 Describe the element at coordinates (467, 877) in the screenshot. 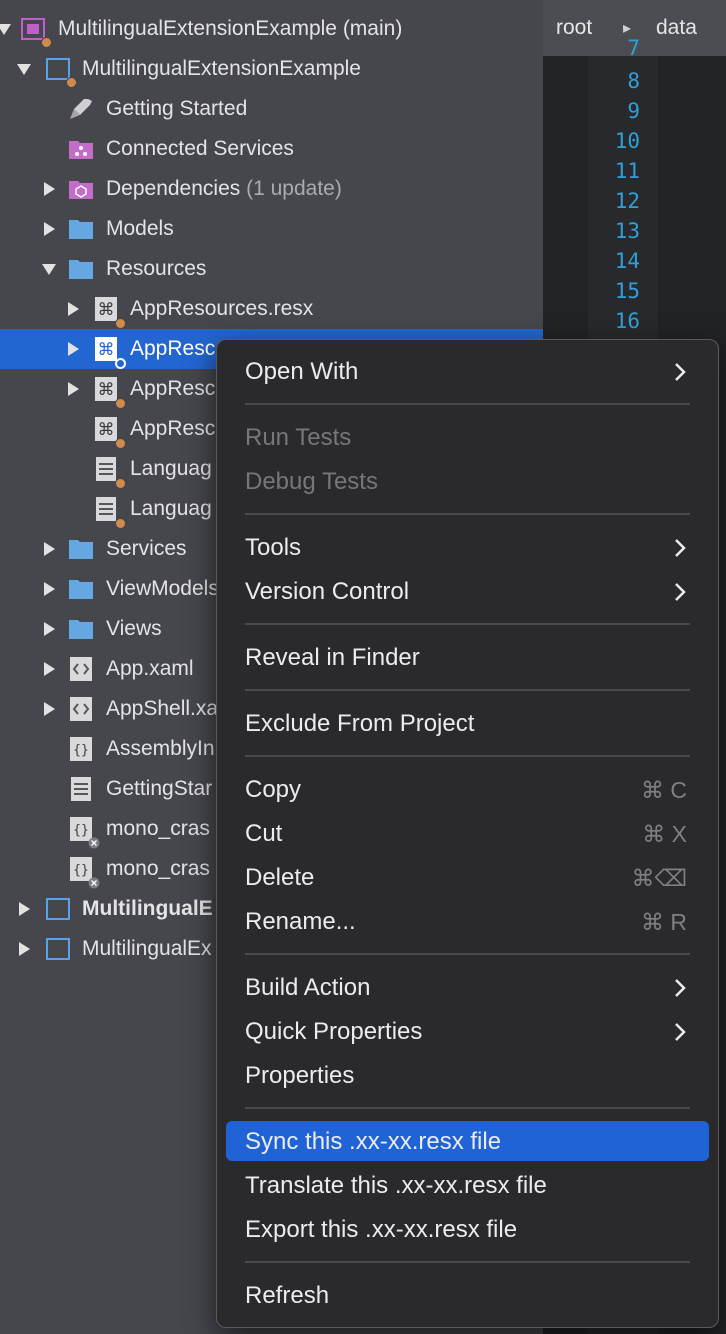

I see `menu-item-delete: Delete ⌘⌫` at that location.